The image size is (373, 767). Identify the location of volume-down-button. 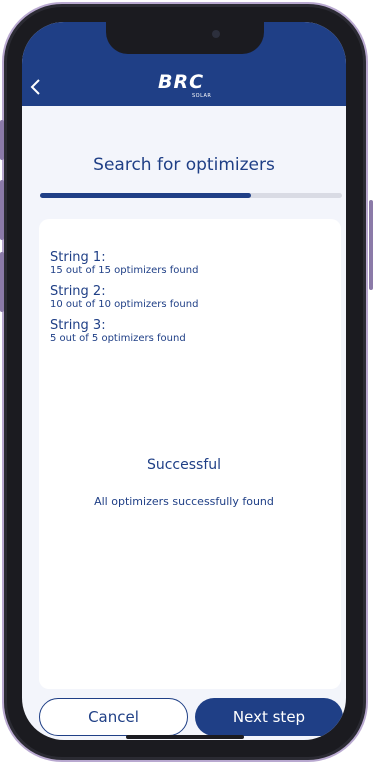
(2, 282).